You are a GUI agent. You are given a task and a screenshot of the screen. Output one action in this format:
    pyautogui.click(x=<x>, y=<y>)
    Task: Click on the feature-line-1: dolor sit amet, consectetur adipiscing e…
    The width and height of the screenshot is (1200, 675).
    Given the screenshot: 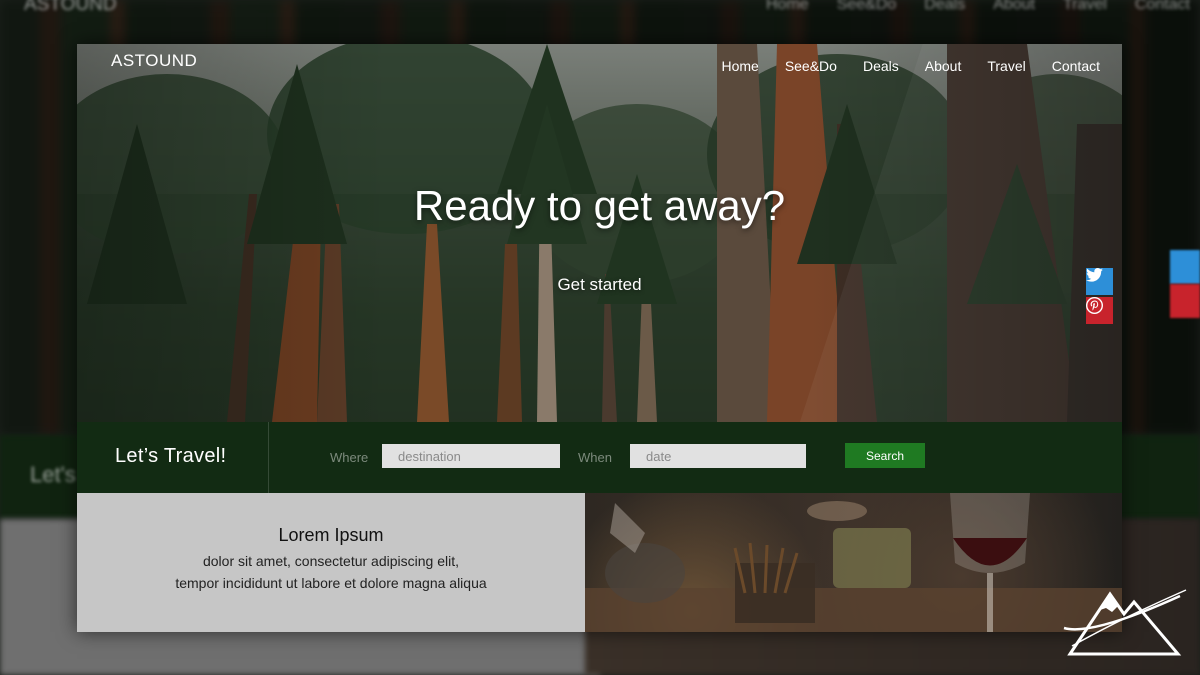 What is the action you would take?
    pyautogui.click(x=330, y=561)
    